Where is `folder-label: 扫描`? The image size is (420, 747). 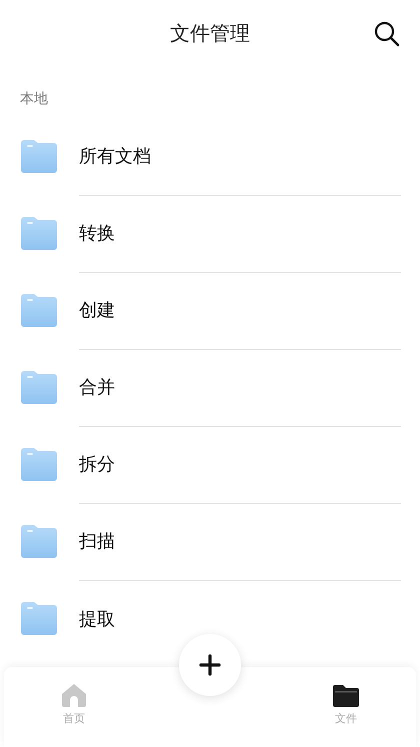 folder-label: 扫描 is located at coordinates (97, 541).